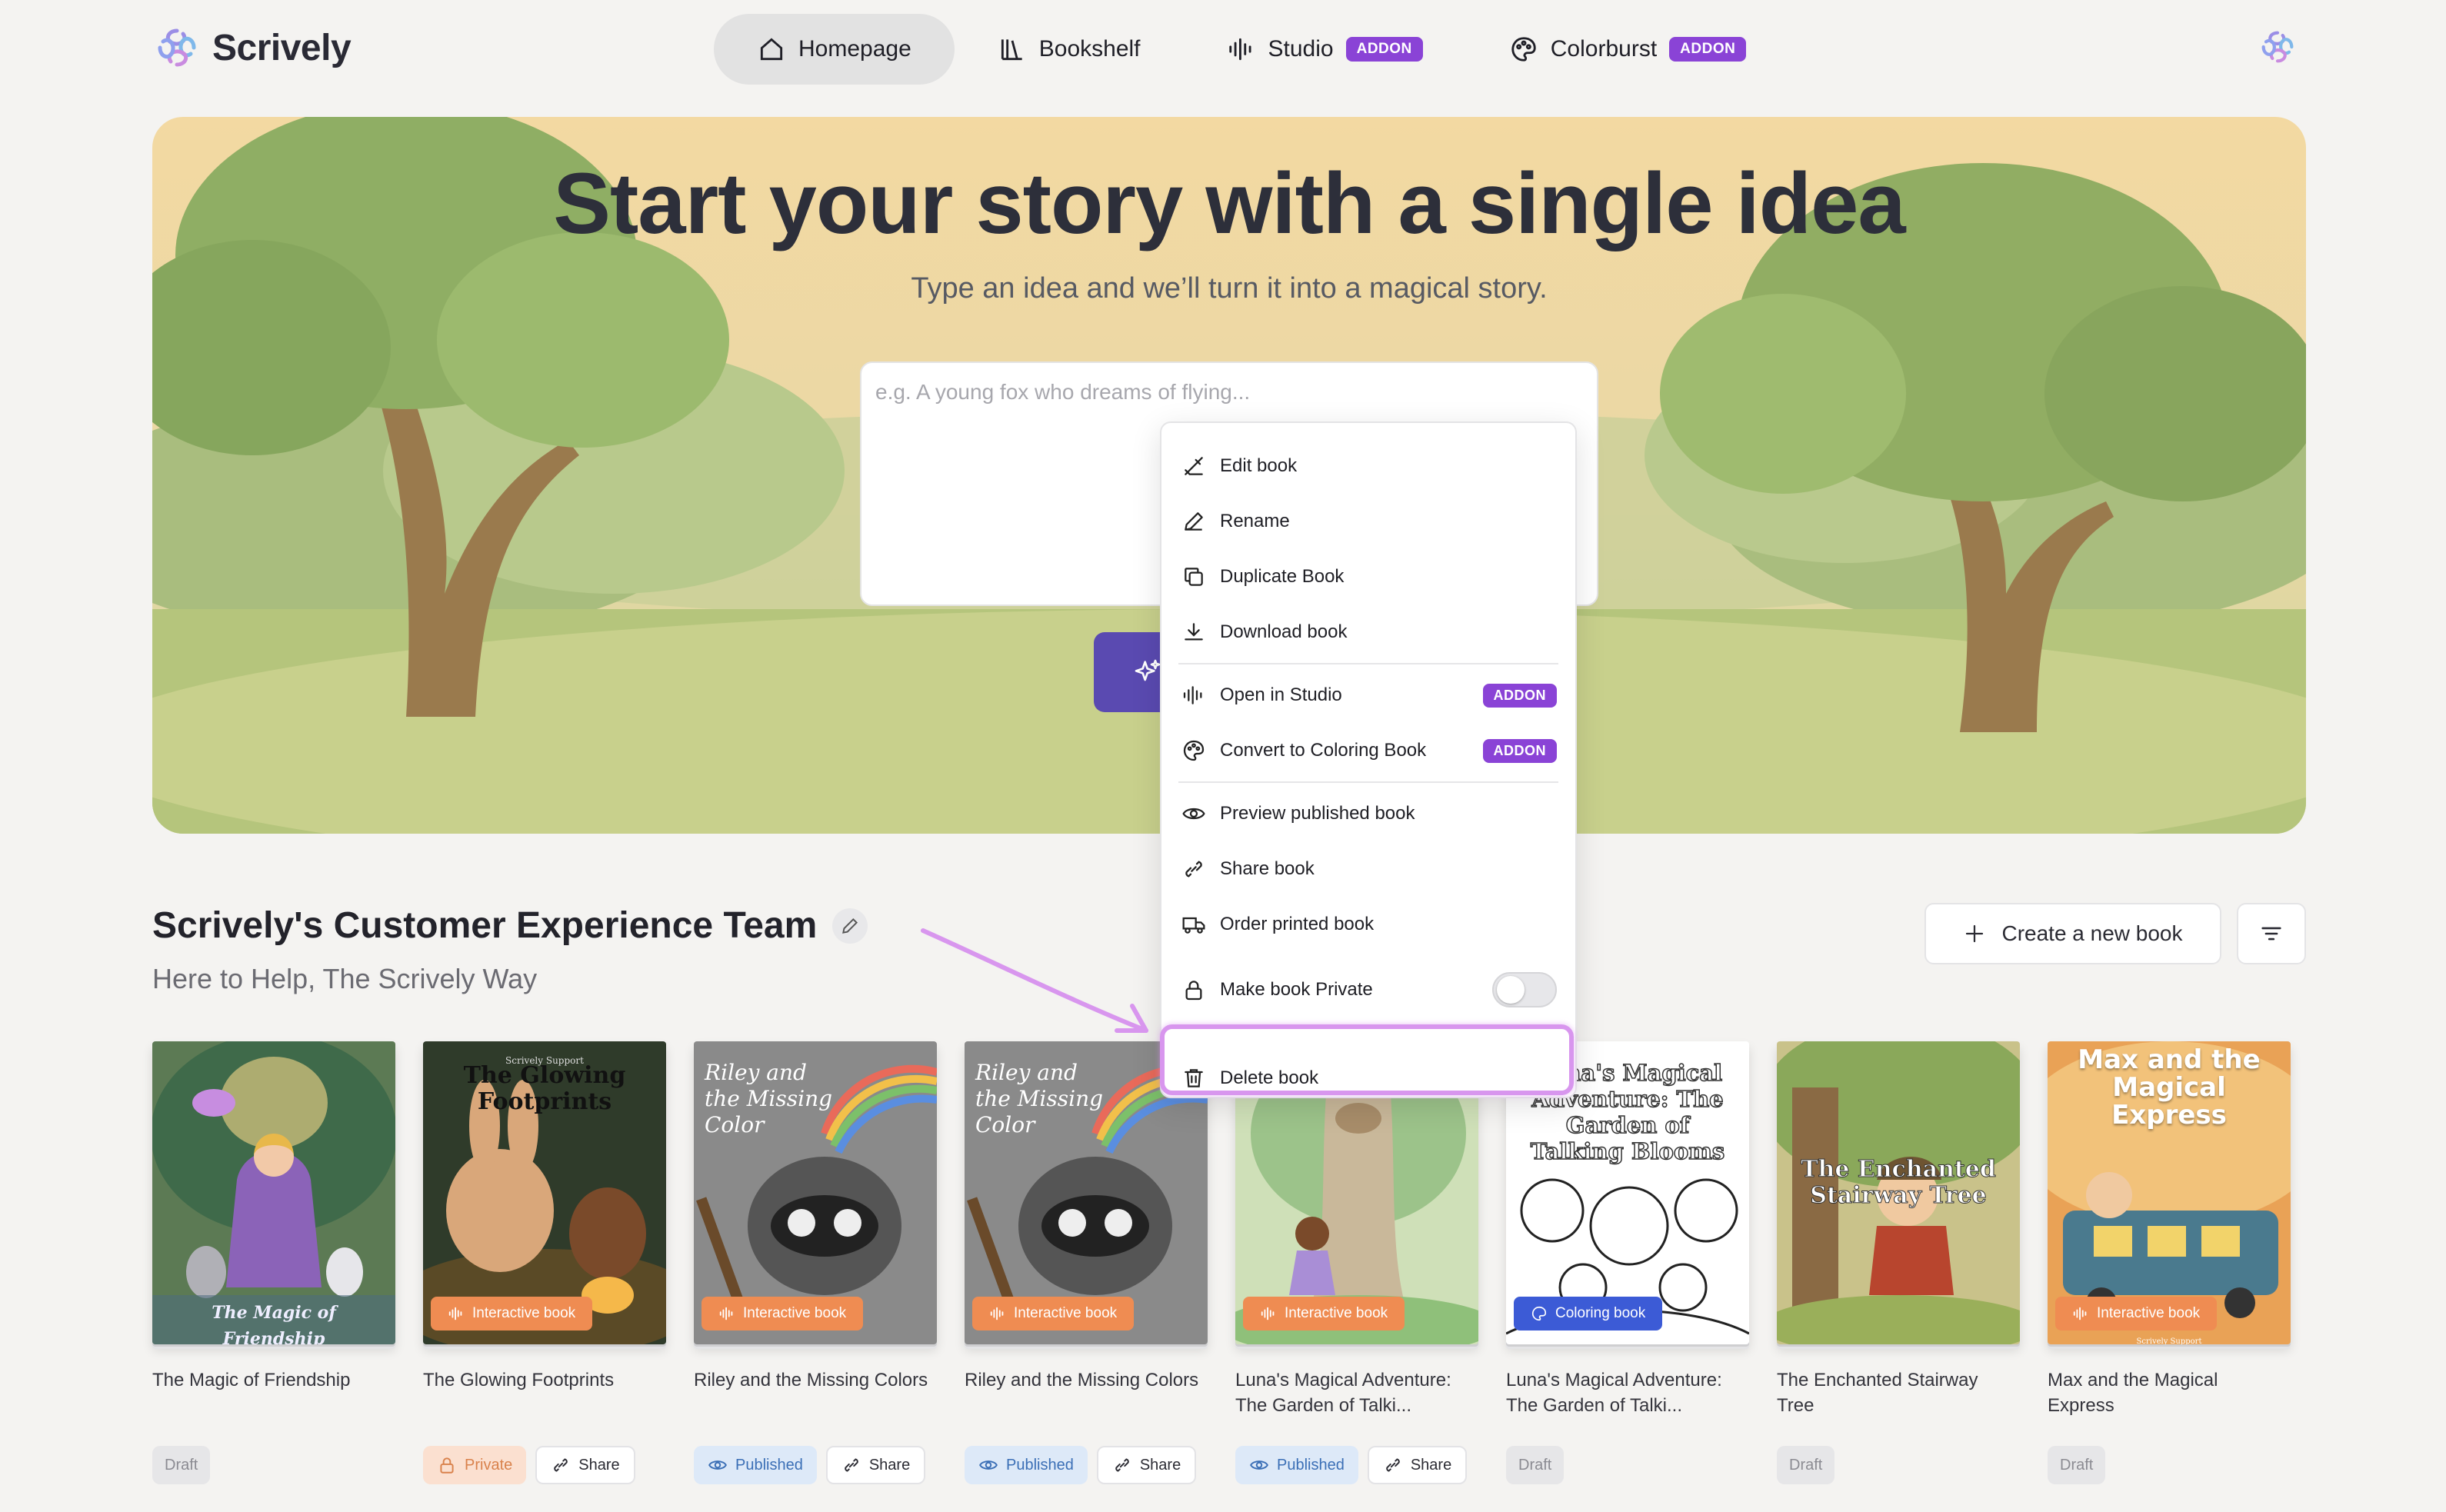 The image size is (2446, 1512). What do you see at coordinates (1368, 869) in the screenshot?
I see `menu-item-share: Share book` at bounding box center [1368, 869].